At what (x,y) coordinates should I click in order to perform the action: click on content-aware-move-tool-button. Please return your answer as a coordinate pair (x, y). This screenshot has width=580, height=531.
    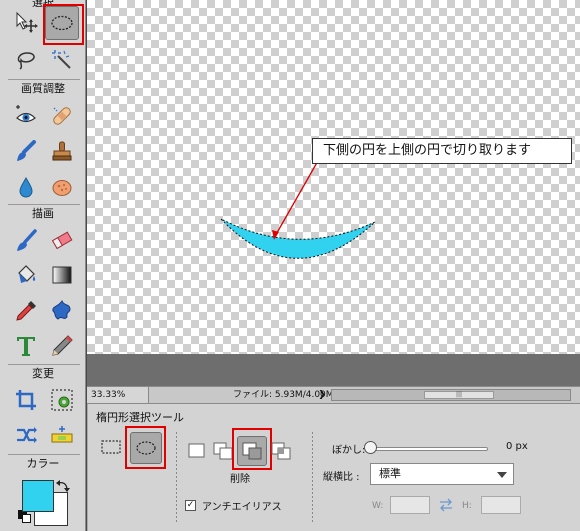
    Looking at the image, I should click on (26, 435).